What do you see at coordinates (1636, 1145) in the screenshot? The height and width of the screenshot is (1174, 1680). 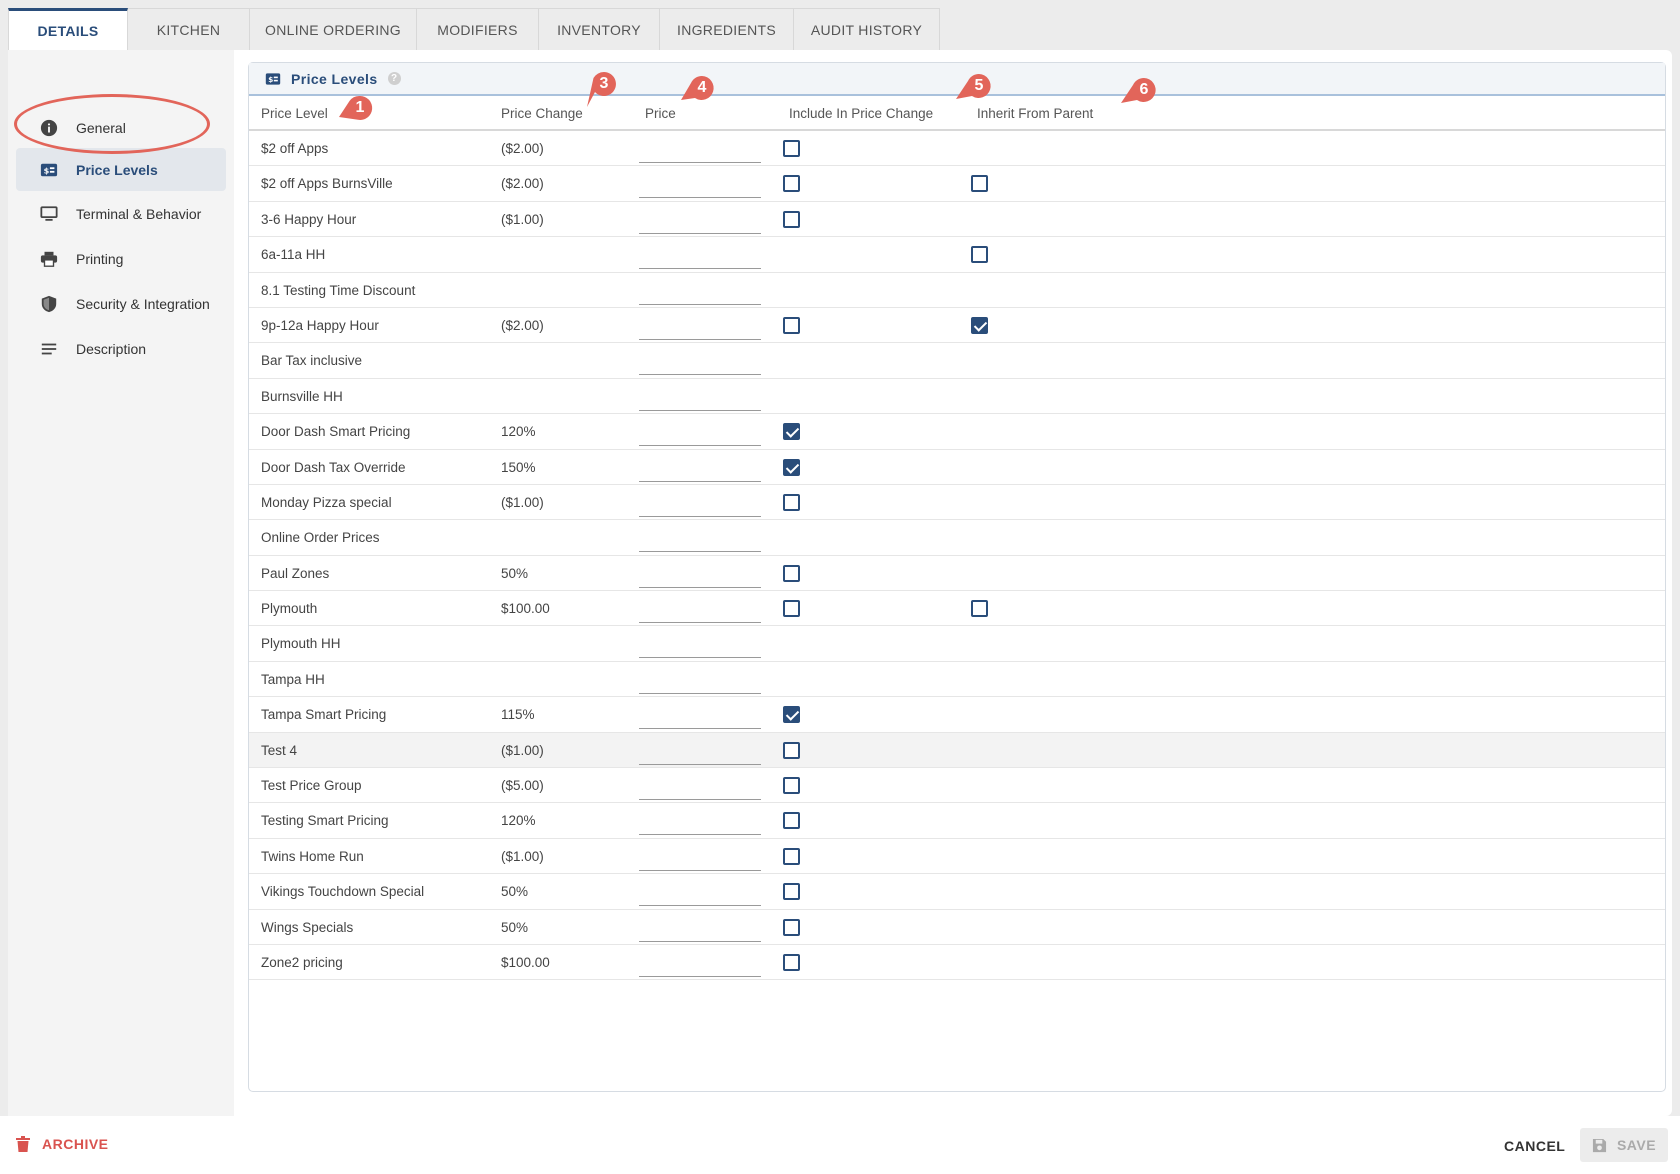 I see `save-label: SAVE` at bounding box center [1636, 1145].